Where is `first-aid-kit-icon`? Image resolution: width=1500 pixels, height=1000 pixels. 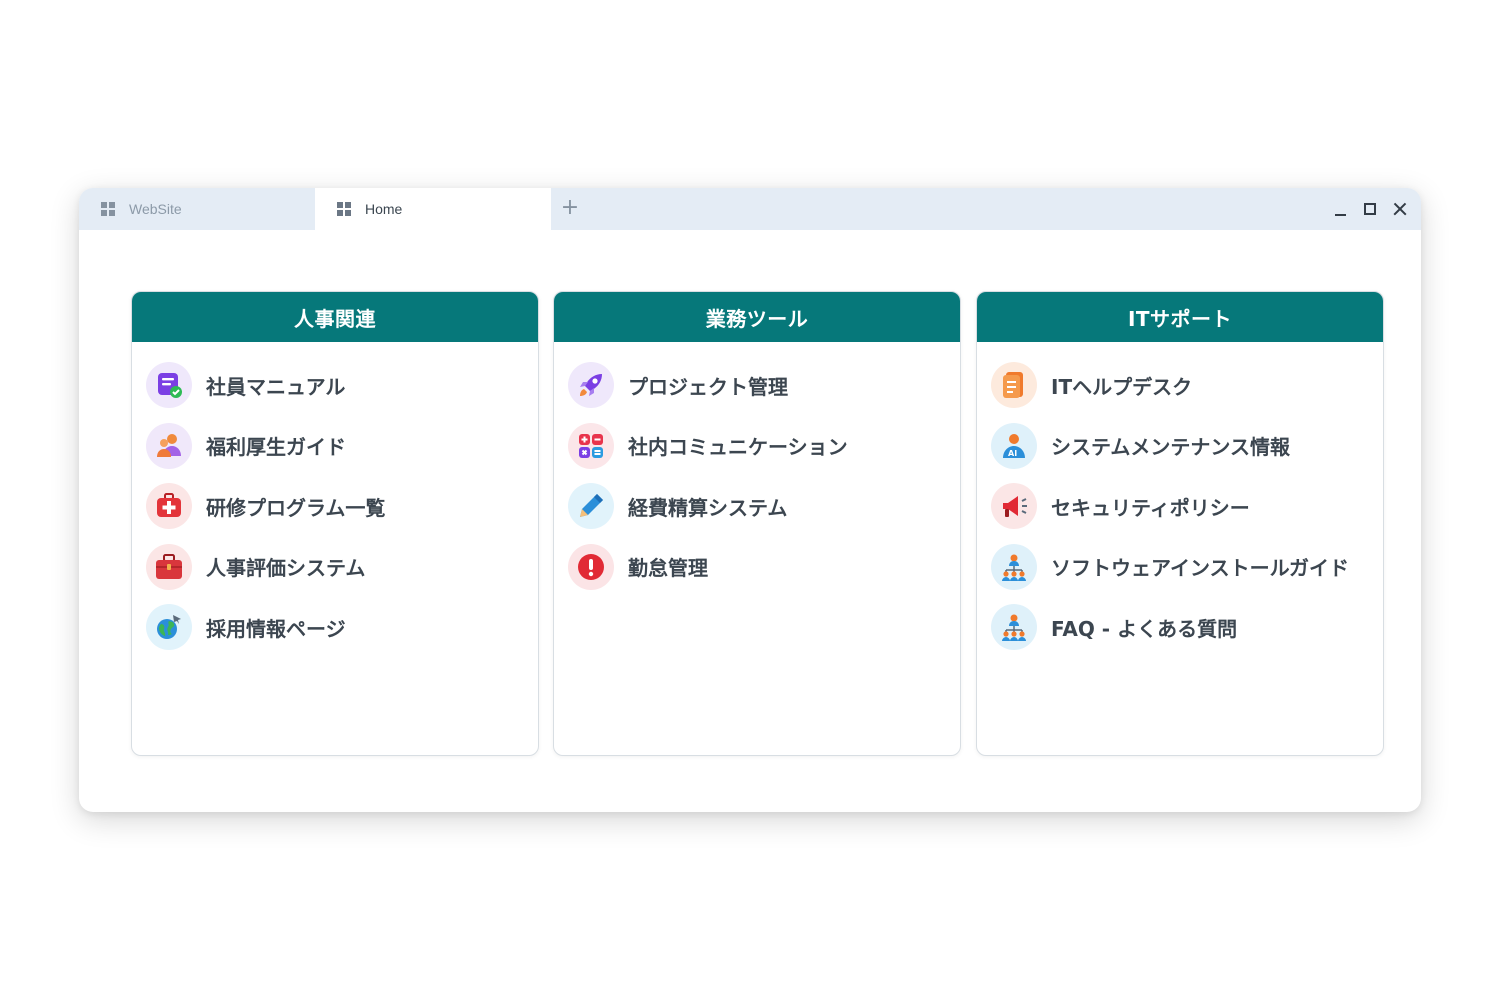 first-aid-kit-icon is located at coordinates (169, 506).